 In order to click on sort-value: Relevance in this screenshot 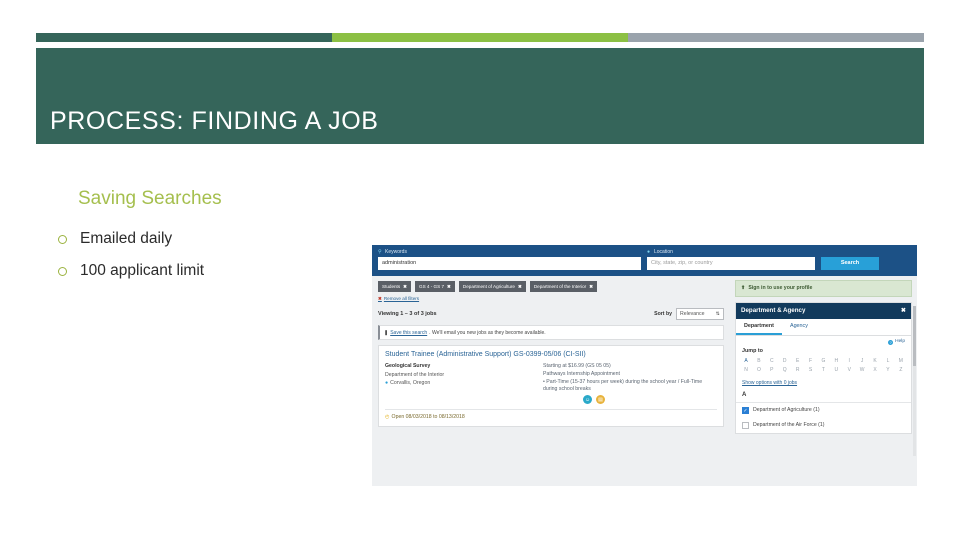, I will do `click(692, 313)`.